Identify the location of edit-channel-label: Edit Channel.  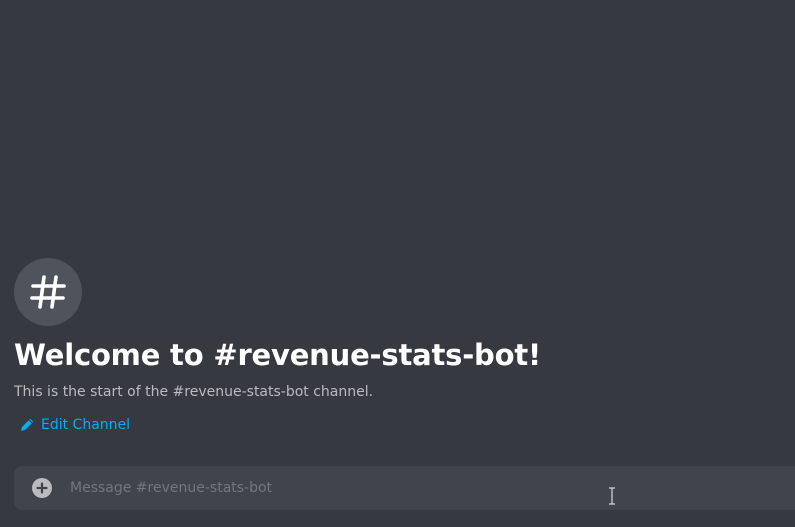
(86, 425).